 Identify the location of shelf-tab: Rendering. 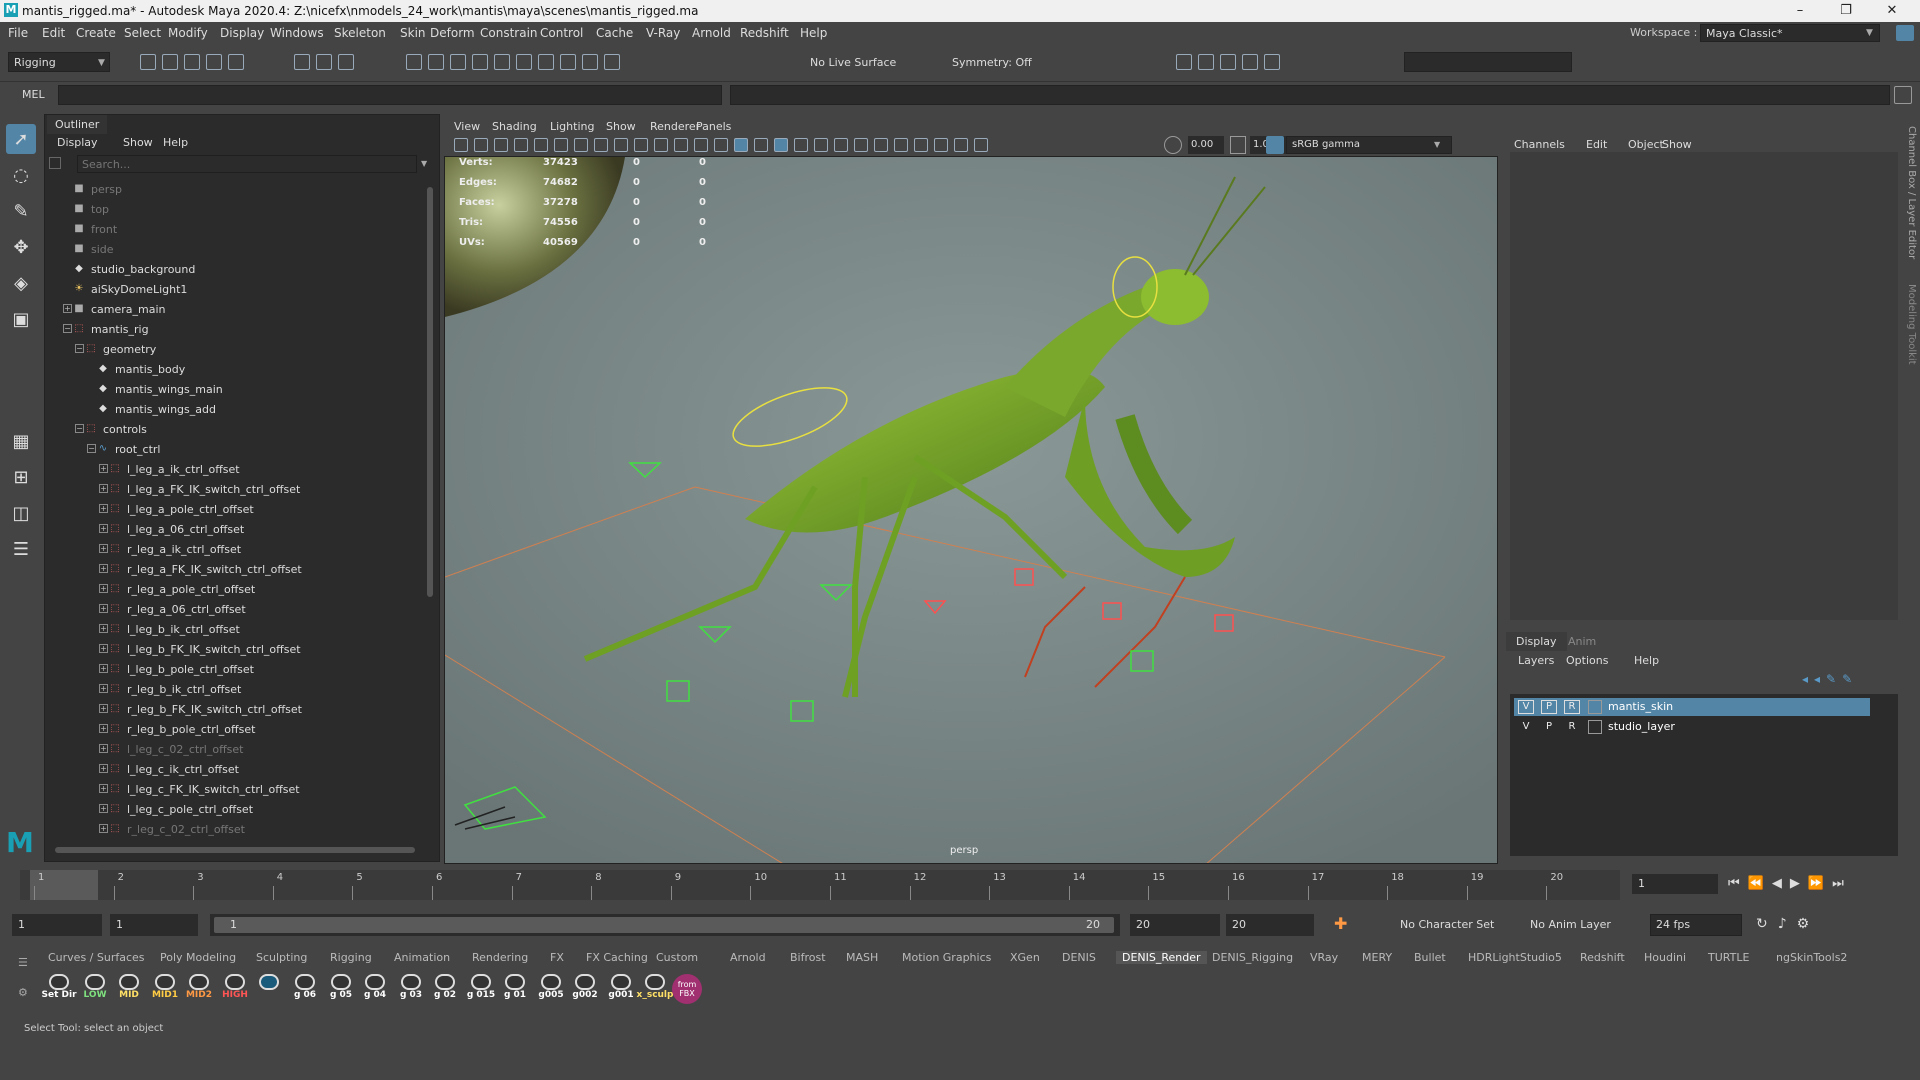
(500, 957).